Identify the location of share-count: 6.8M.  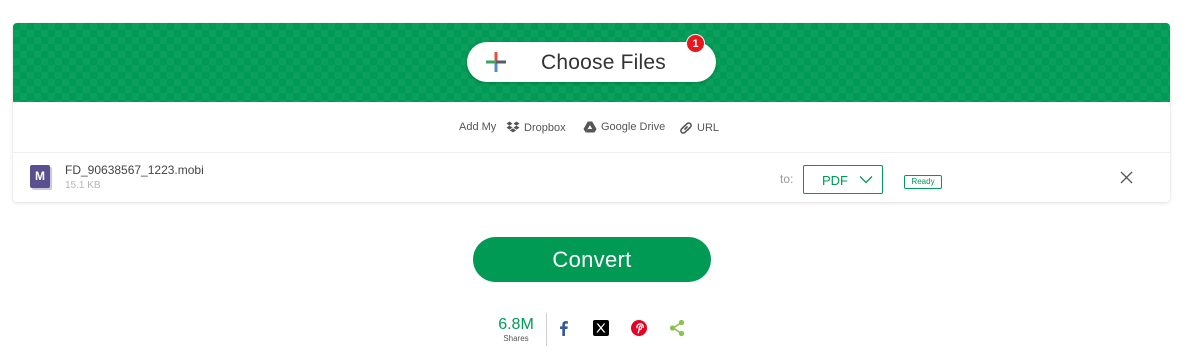
(516, 324).